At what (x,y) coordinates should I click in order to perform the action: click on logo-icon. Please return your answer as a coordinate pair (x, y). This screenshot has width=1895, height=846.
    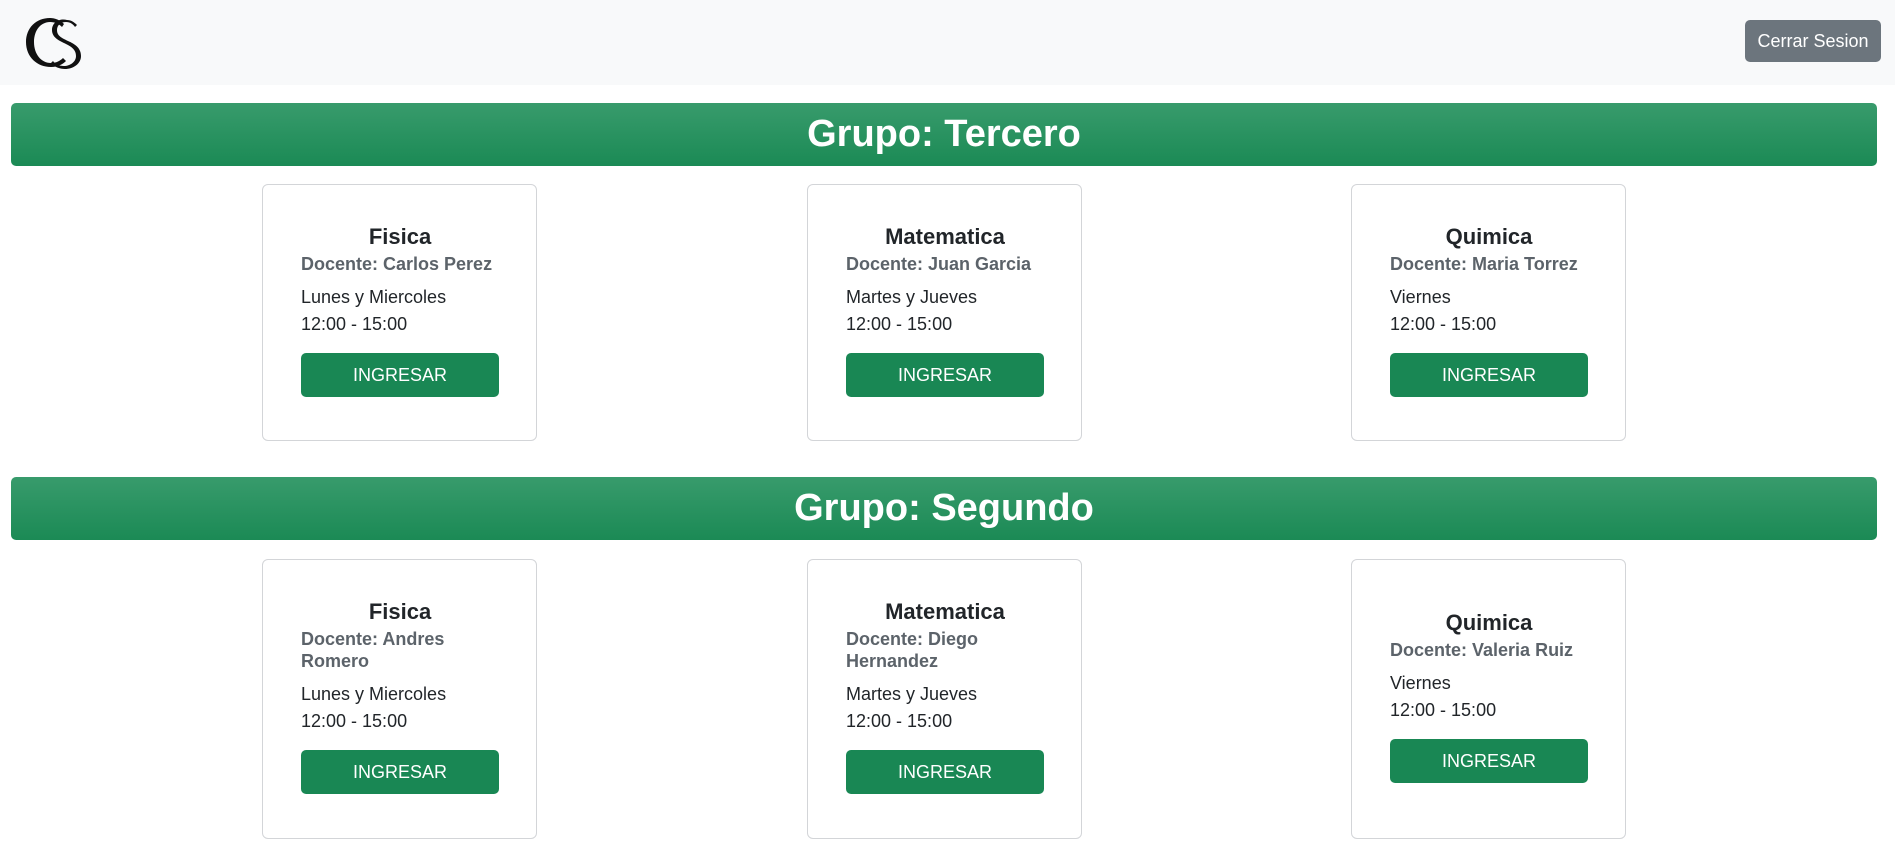
    Looking at the image, I should click on (52, 42).